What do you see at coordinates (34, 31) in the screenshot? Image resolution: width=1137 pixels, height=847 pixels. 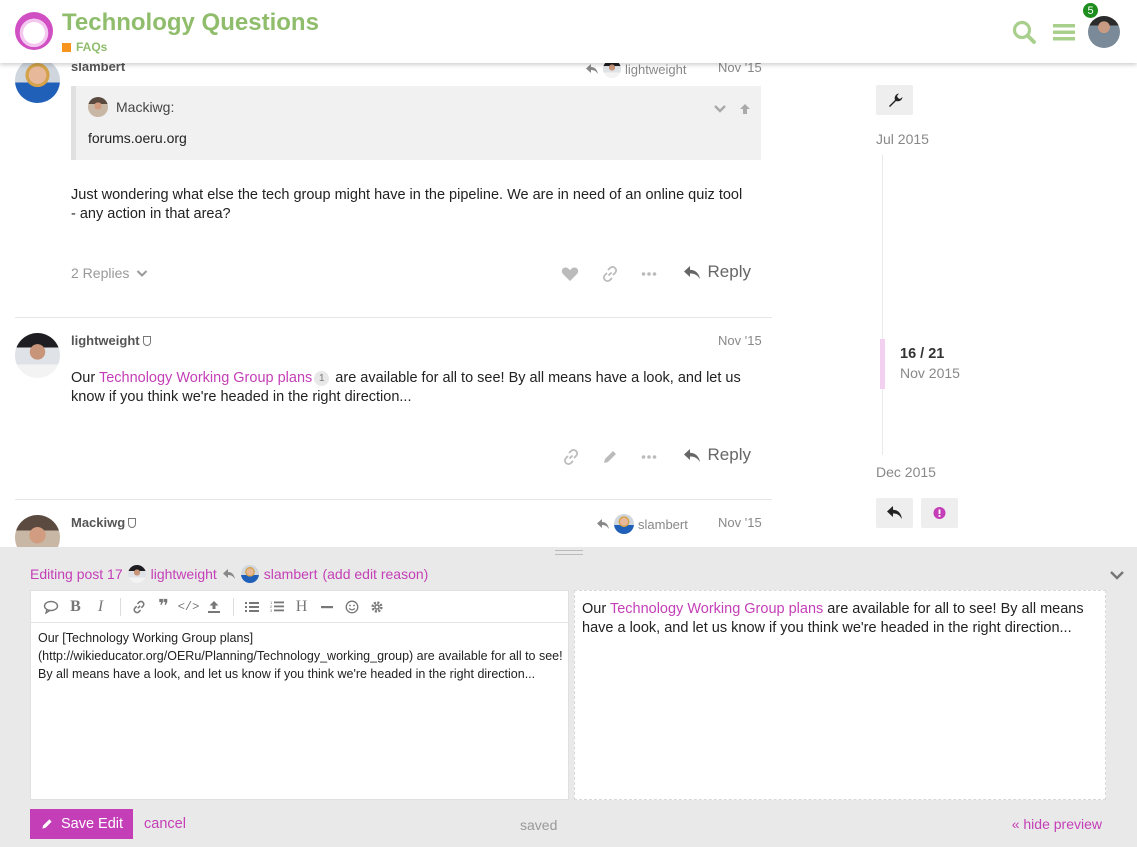 I see `site-logo` at bounding box center [34, 31].